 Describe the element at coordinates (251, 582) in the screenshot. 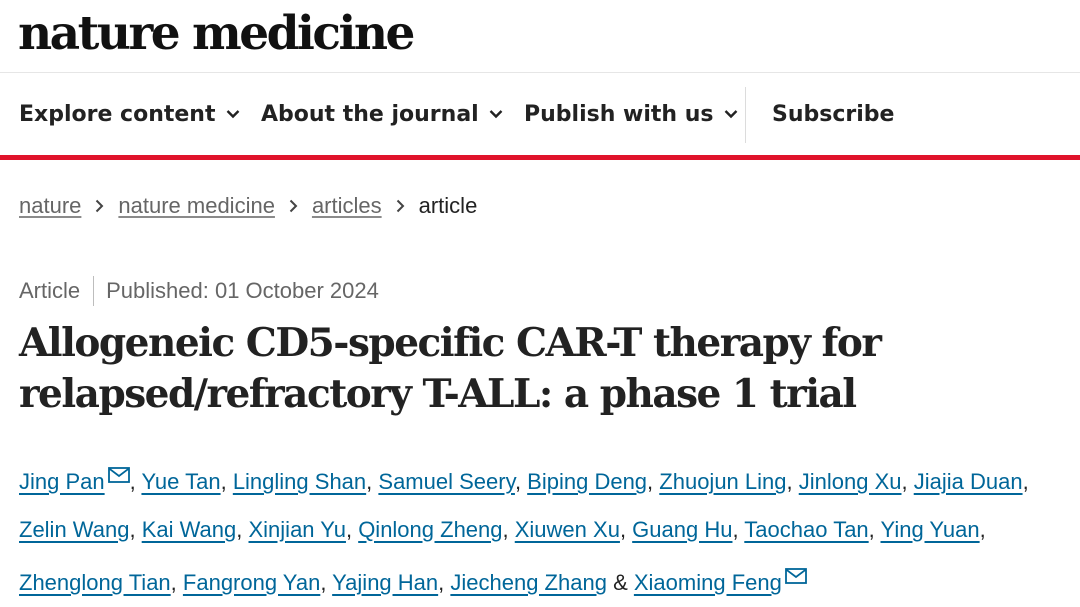

I see `author-link: Fangrong Yan` at that location.